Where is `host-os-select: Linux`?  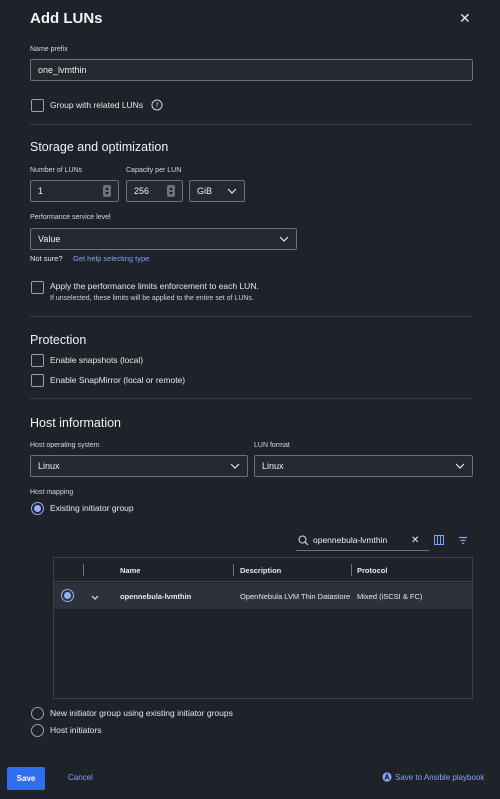
host-os-select: Linux is located at coordinates (139, 466).